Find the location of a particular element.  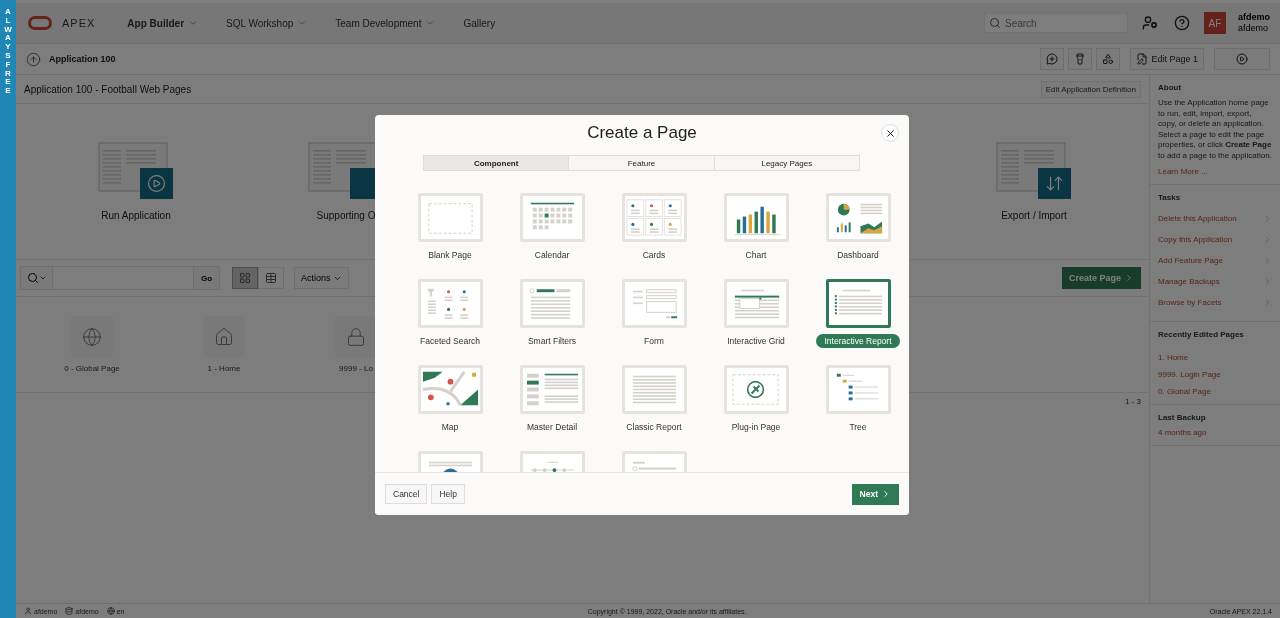

option-label: Plug-in Page is located at coordinates (756, 427).